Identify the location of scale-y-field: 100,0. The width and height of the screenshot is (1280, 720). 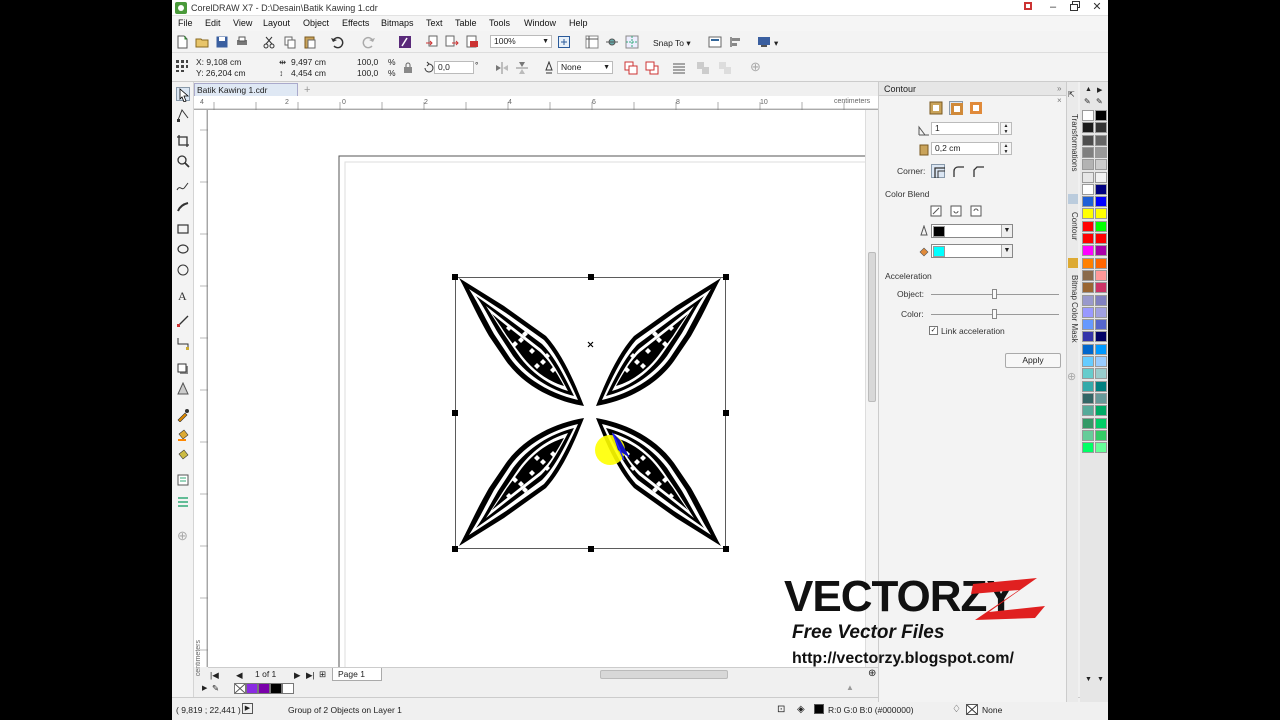
(367, 73).